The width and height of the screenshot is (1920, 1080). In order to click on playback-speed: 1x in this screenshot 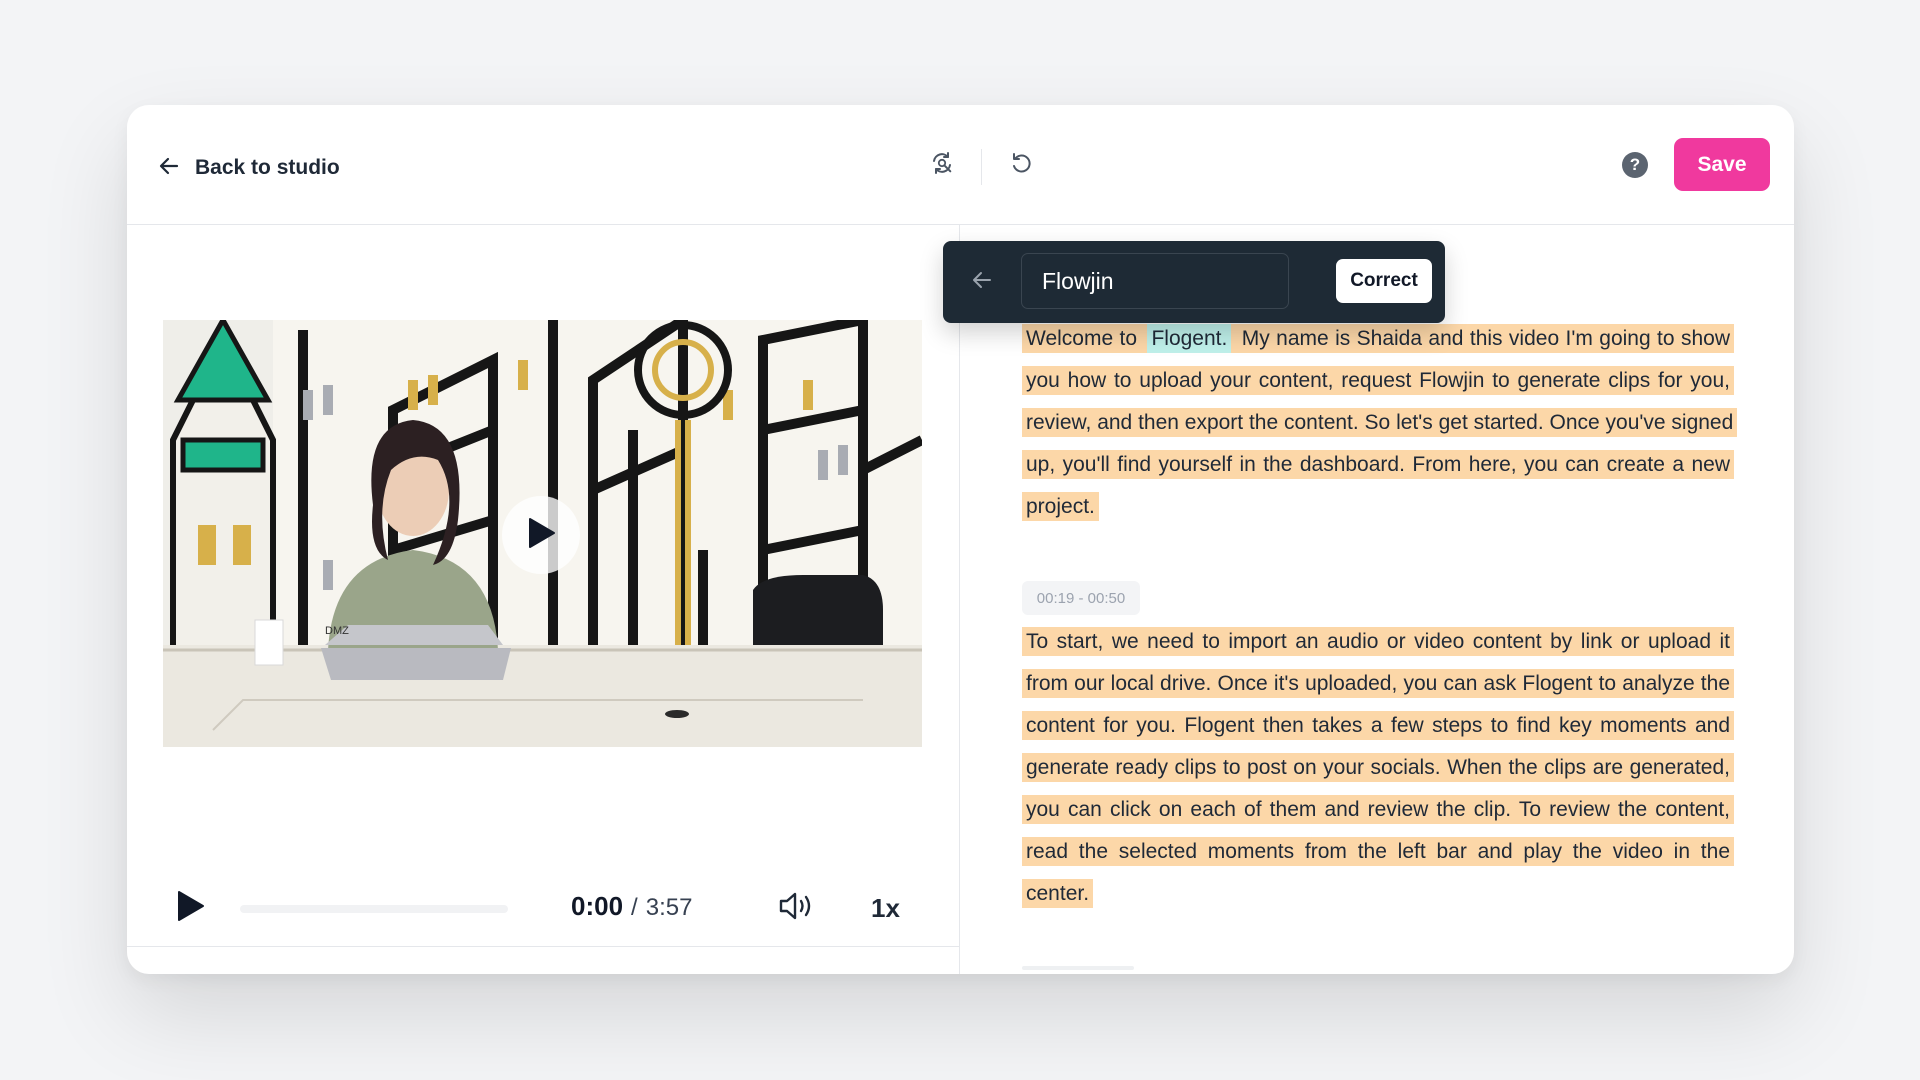, I will do `click(885, 908)`.